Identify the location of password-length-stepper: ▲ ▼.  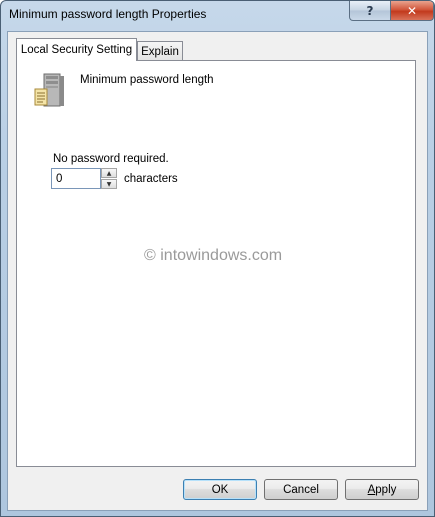
(84, 178).